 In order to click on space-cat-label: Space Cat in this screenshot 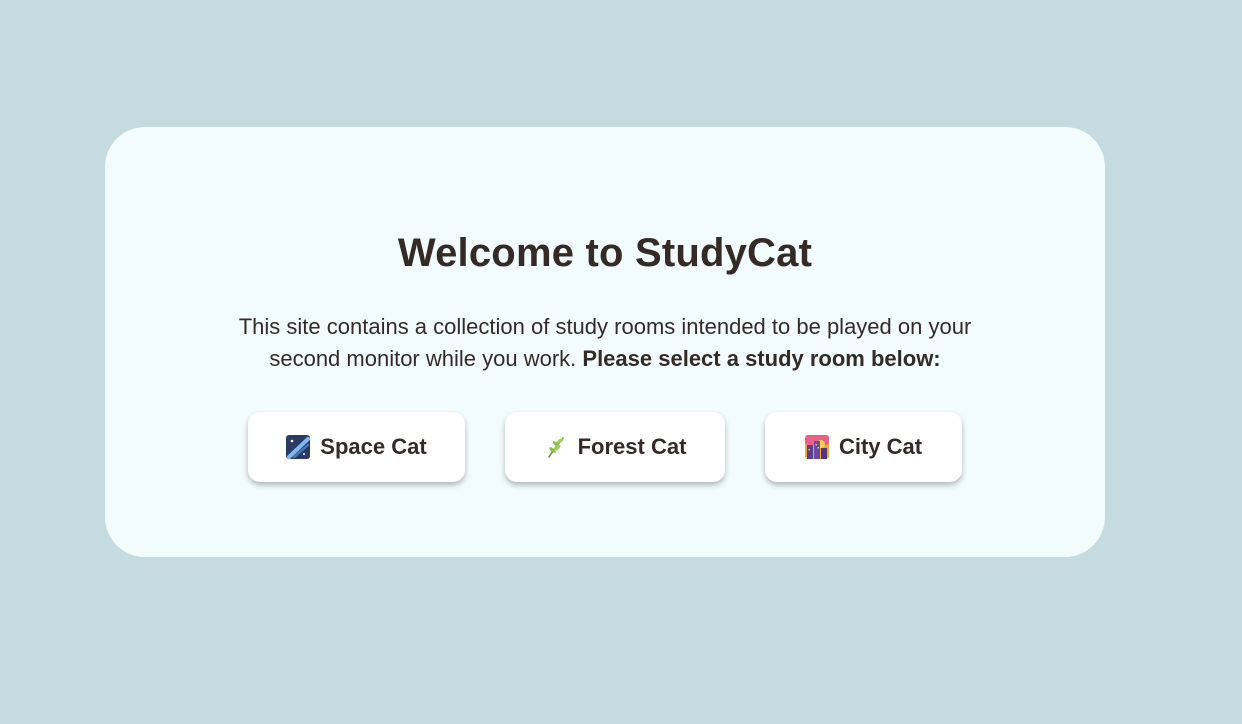, I will do `click(373, 446)`.